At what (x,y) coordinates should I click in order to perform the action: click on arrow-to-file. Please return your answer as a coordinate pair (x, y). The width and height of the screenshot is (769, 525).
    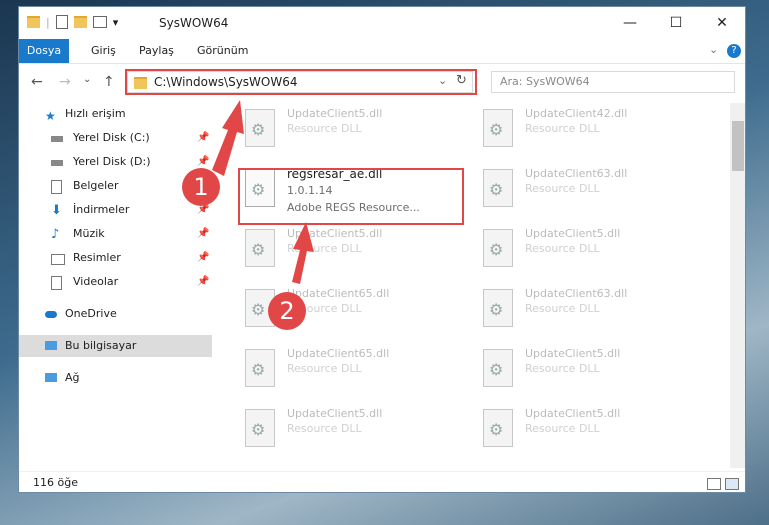
    Looking at the image, I should click on (303, 253).